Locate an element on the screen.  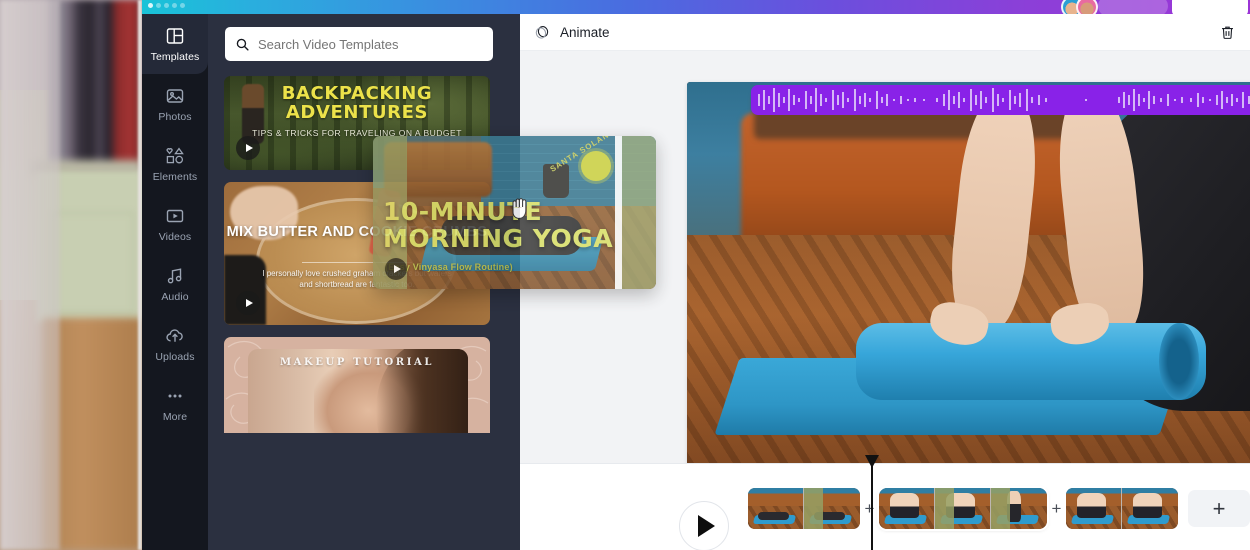
sidebar-item-uploads: Uploads is located at coordinates (175, 344).